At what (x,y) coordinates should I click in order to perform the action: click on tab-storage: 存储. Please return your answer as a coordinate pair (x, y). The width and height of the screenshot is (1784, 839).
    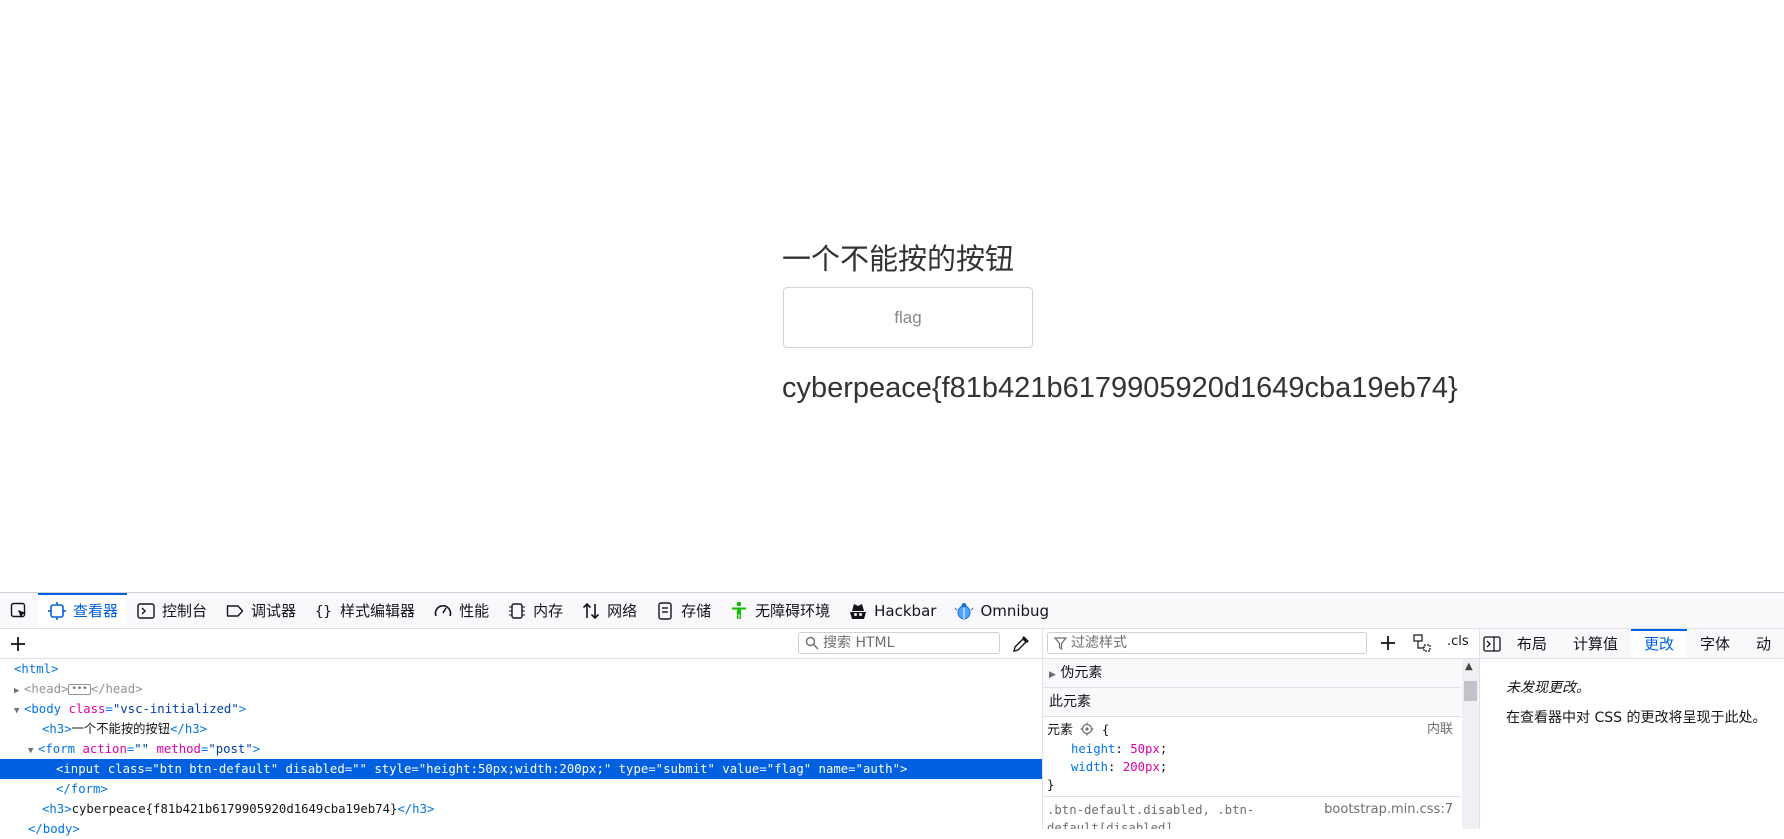
    Looking at the image, I should click on (683, 610).